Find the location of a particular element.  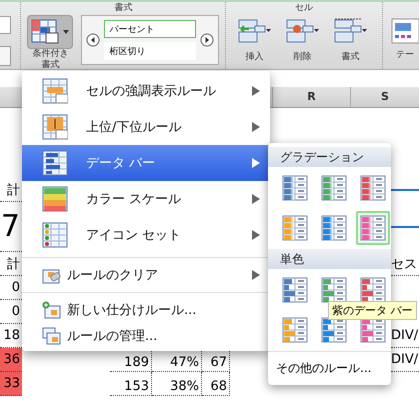

dropdown-field is located at coordinates (5, 25).